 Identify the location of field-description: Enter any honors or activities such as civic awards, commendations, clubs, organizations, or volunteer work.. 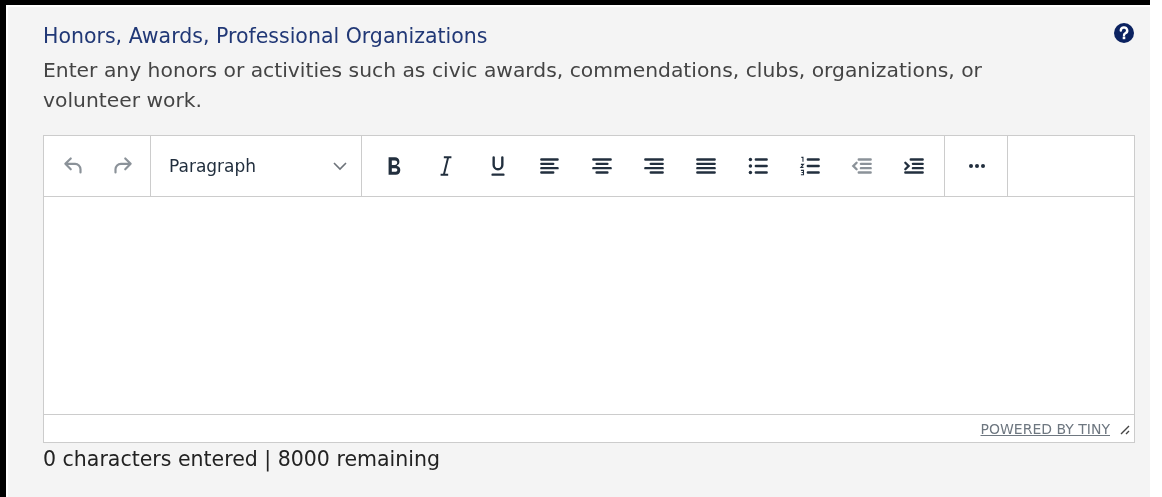
(513, 85).